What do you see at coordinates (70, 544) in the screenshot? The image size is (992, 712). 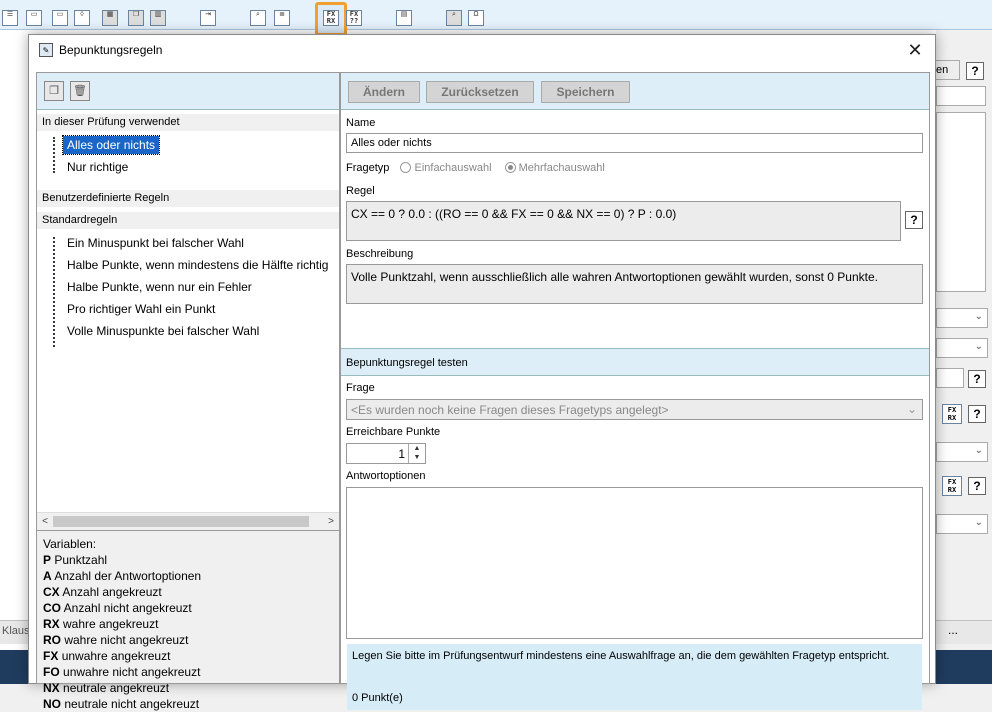 I see `variables-title: Variablen:` at bounding box center [70, 544].